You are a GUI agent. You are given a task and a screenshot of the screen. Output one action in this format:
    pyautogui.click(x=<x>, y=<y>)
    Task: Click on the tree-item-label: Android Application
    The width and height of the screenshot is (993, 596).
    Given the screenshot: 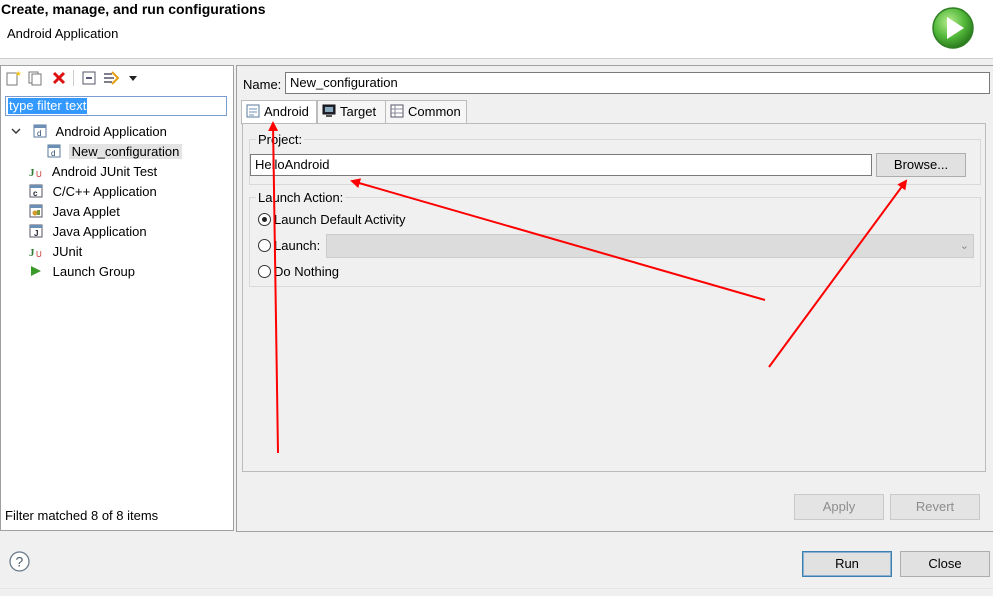 What is the action you would take?
    pyautogui.click(x=111, y=131)
    